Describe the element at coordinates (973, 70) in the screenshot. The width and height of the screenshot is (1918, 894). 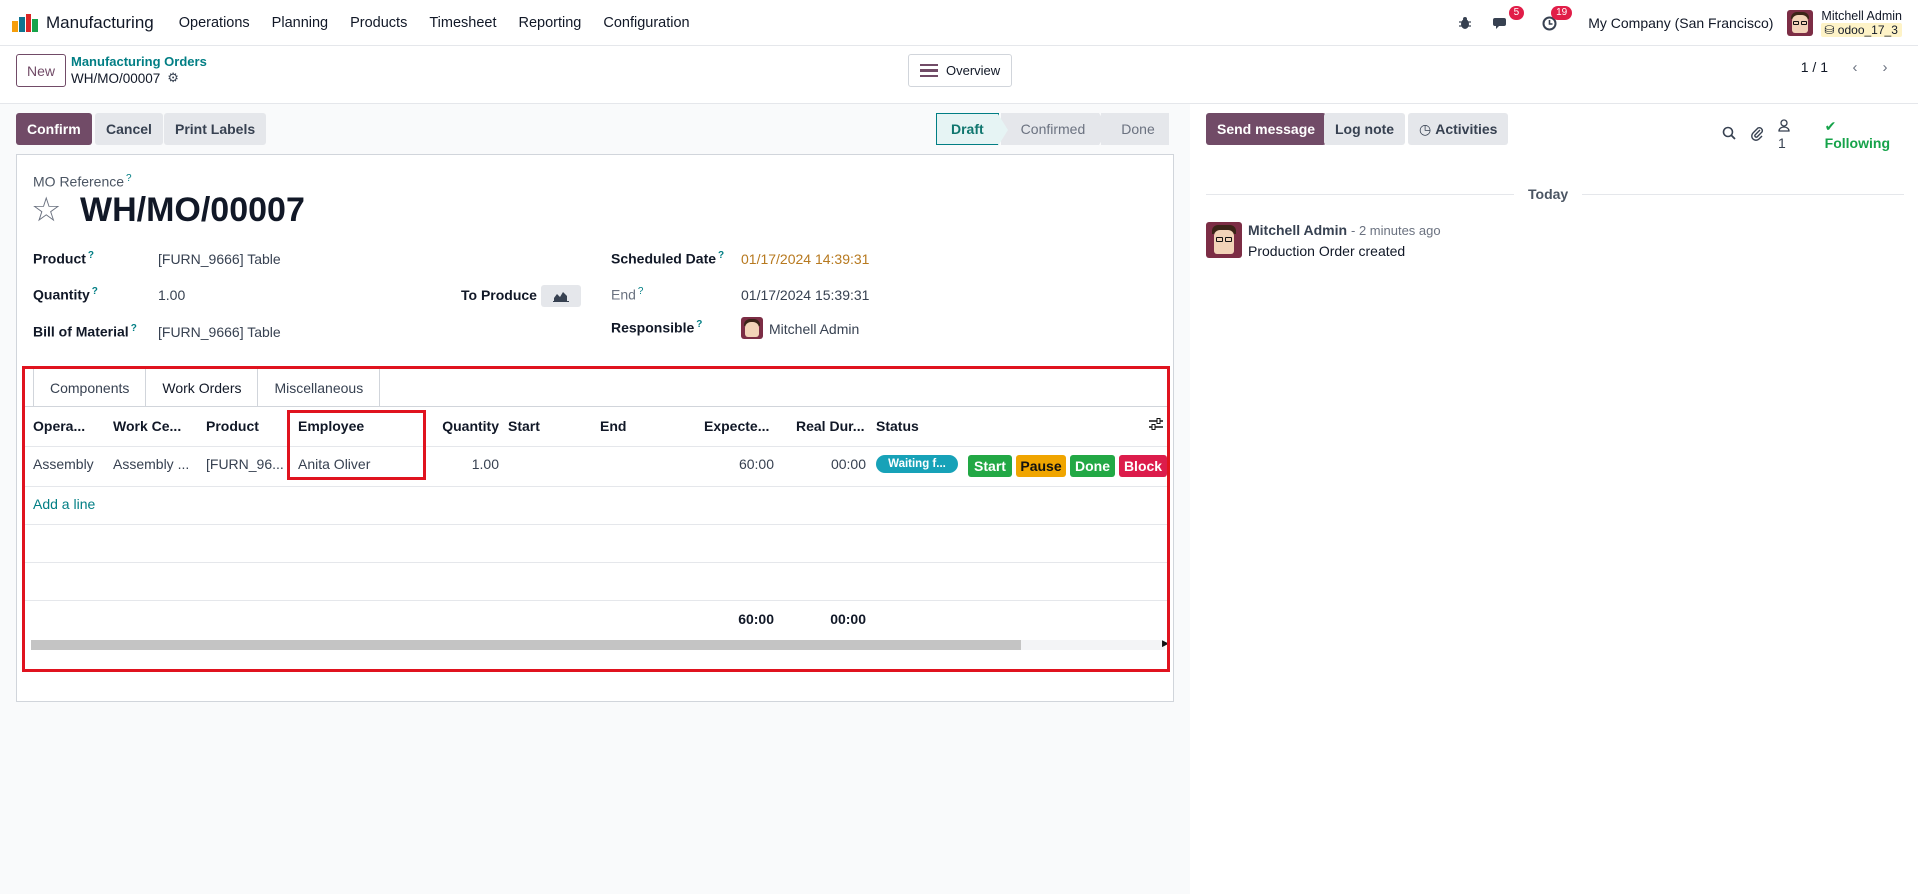
I see `overview-label: Overview` at that location.